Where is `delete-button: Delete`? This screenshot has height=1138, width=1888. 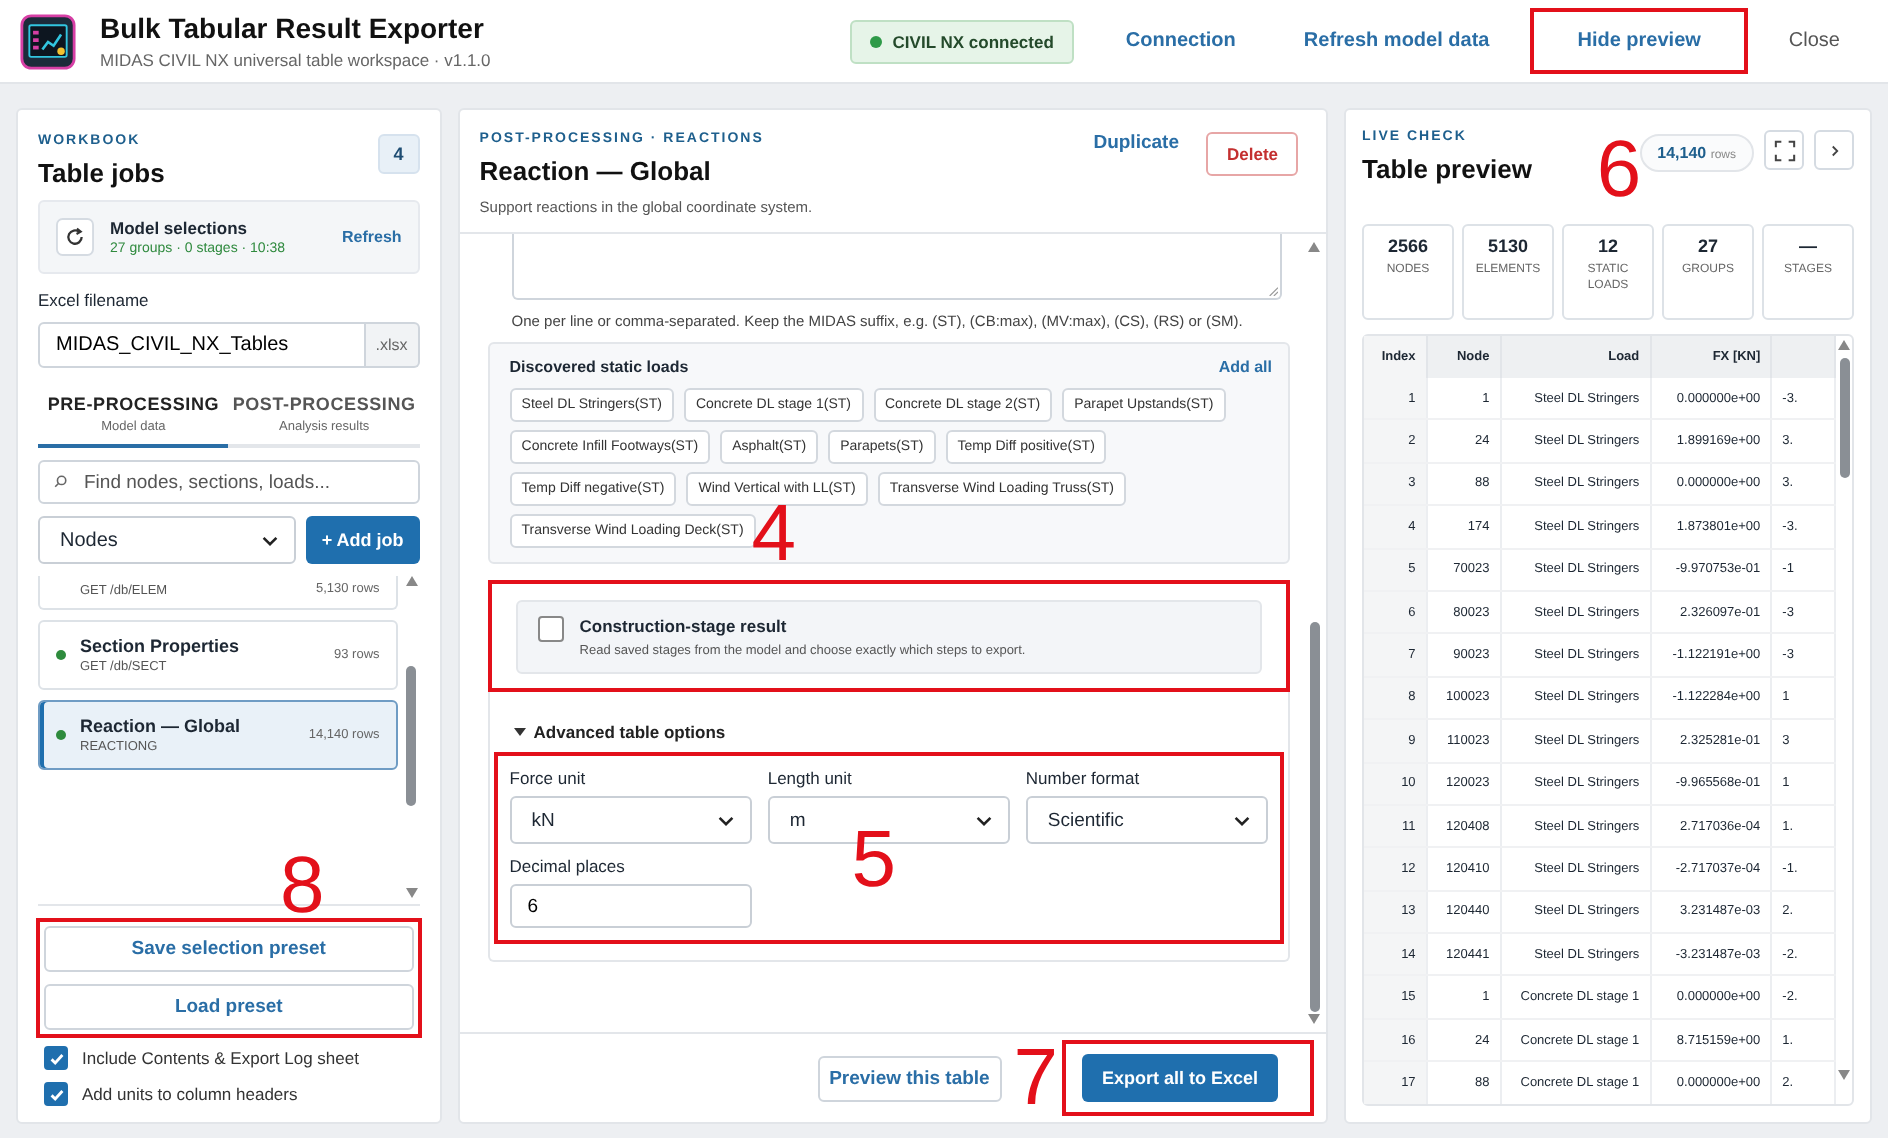
delete-button: Delete is located at coordinates (1252, 154).